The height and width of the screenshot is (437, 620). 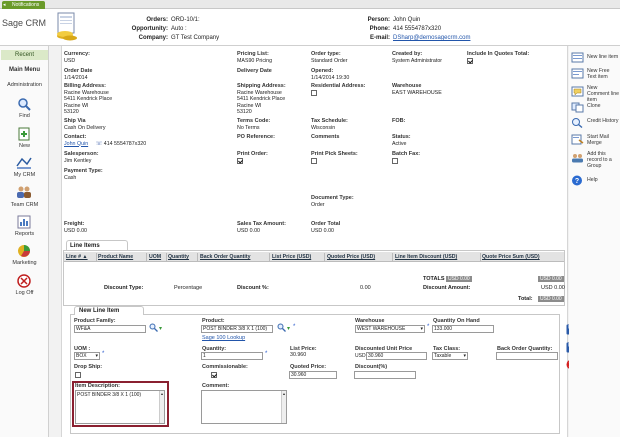 What do you see at coordinates (153, 38) in the screenshot?
I see `company-label: Company:` at bounding box center [153, 38].